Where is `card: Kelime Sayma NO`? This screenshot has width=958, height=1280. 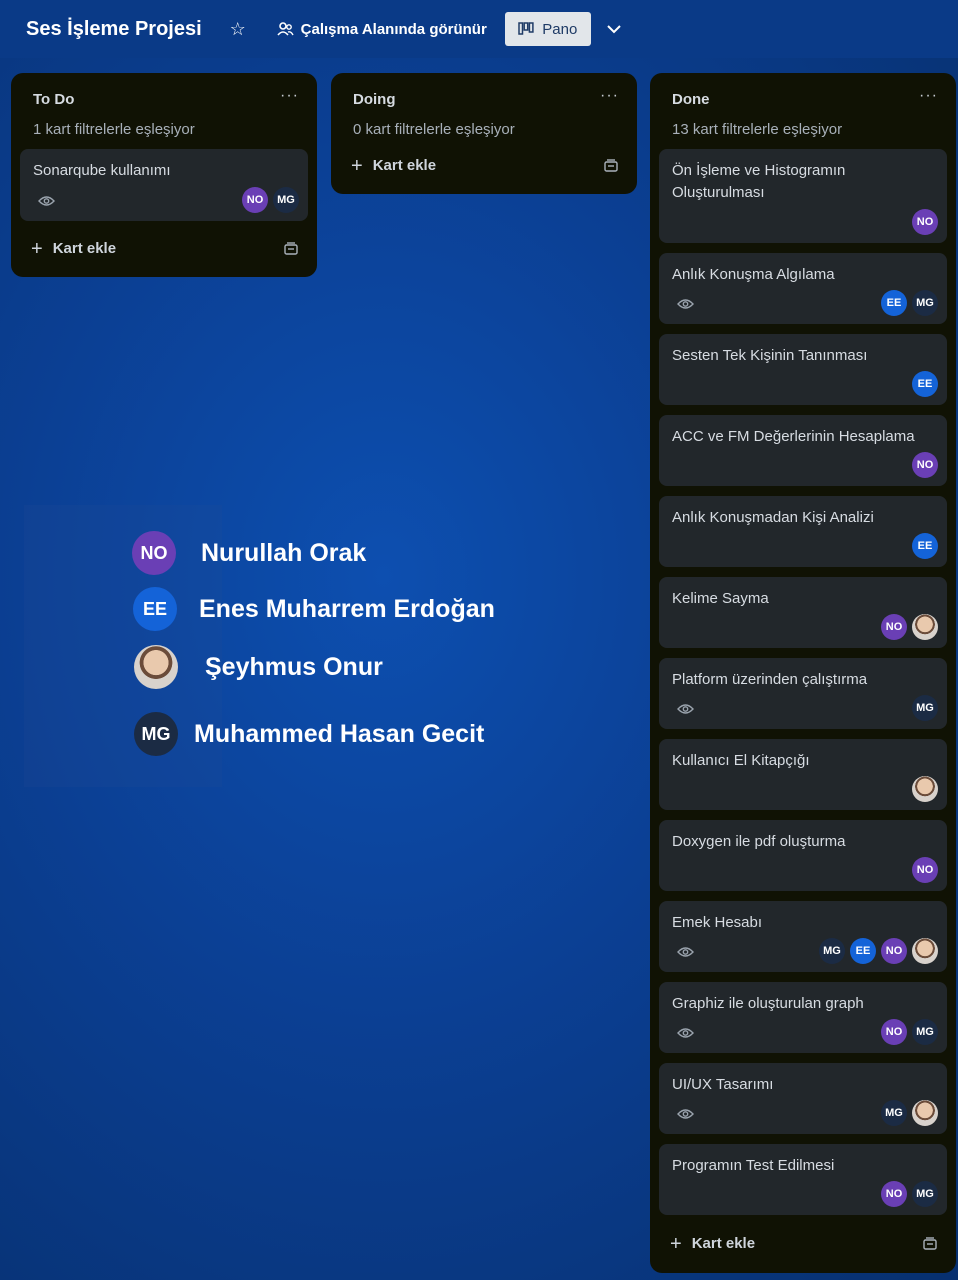
card: Kelime Sayma NO is located at coordinates (803, 612).